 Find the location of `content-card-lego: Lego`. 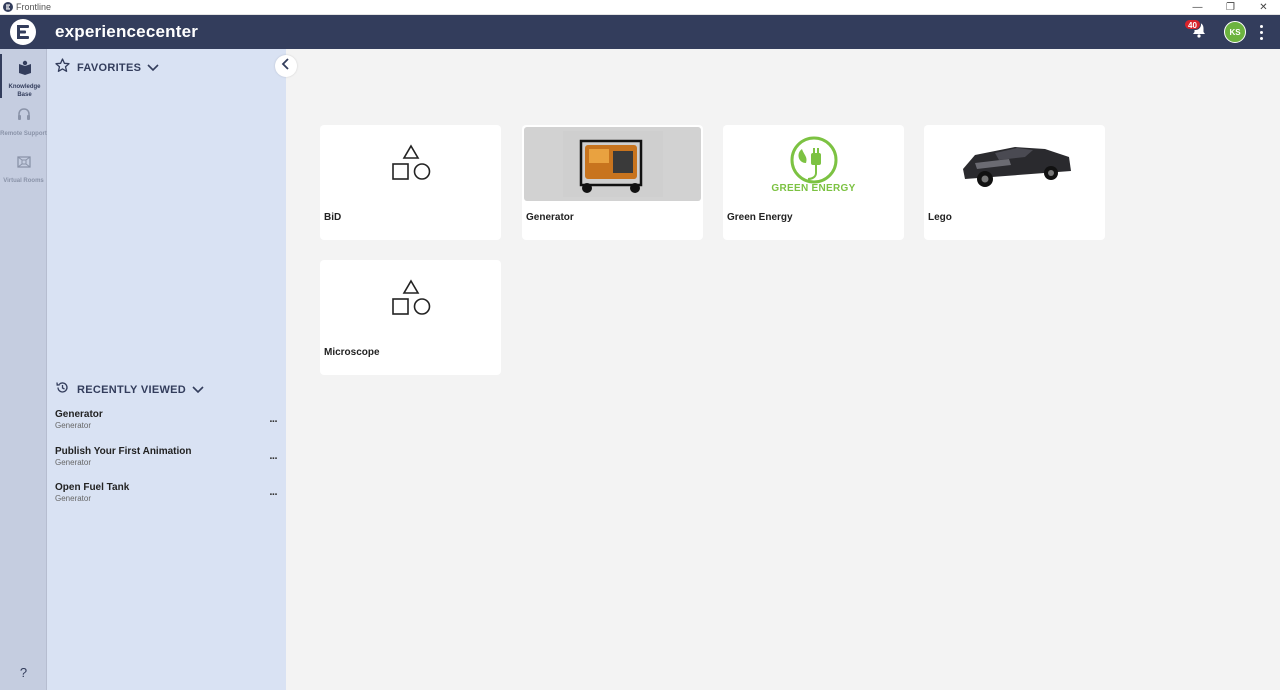

content-card-lego: Lego is located at coordinates (1014, 182).